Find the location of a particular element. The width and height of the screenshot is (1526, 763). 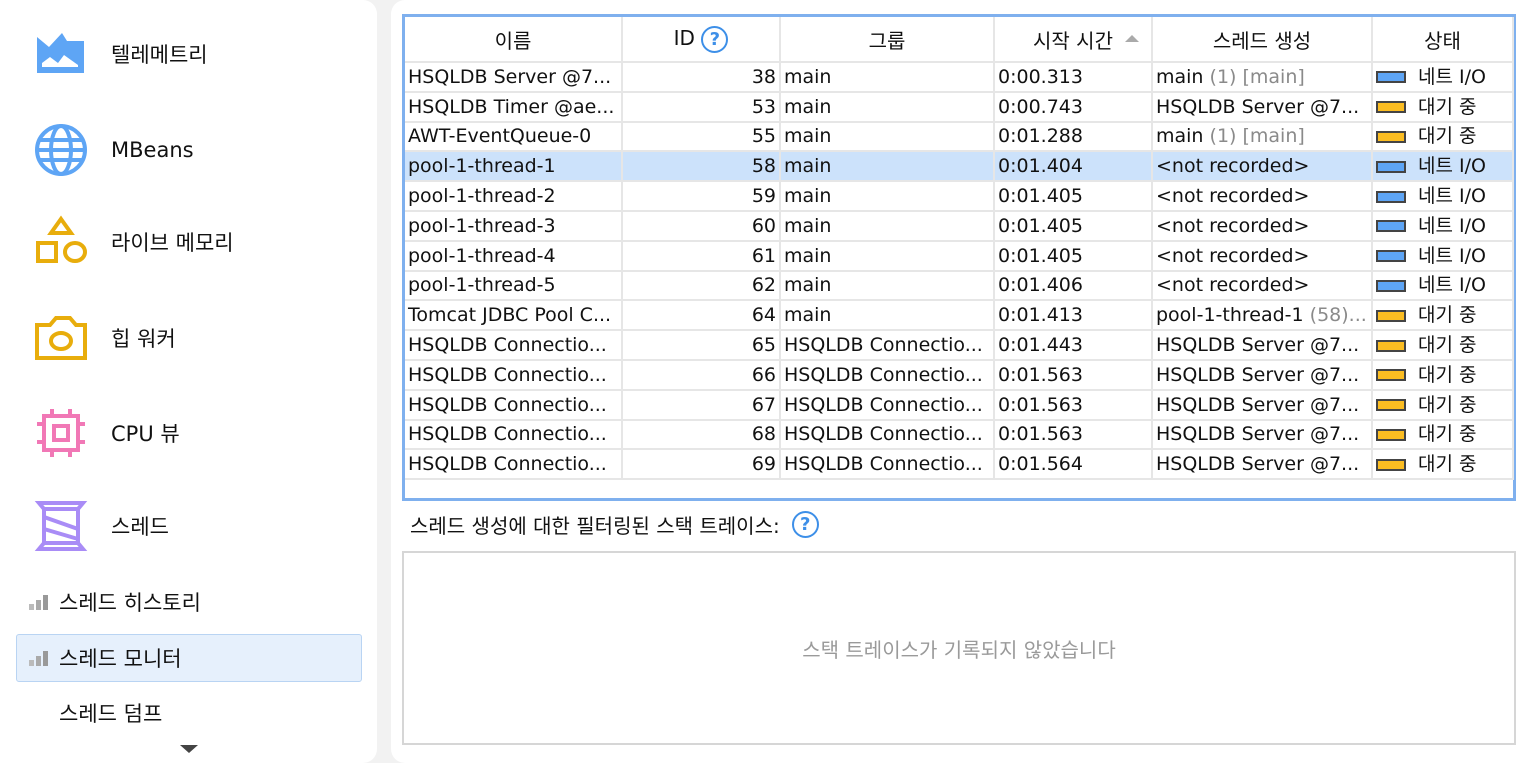

cell-id: 60 is located at coordinates (701, 226).